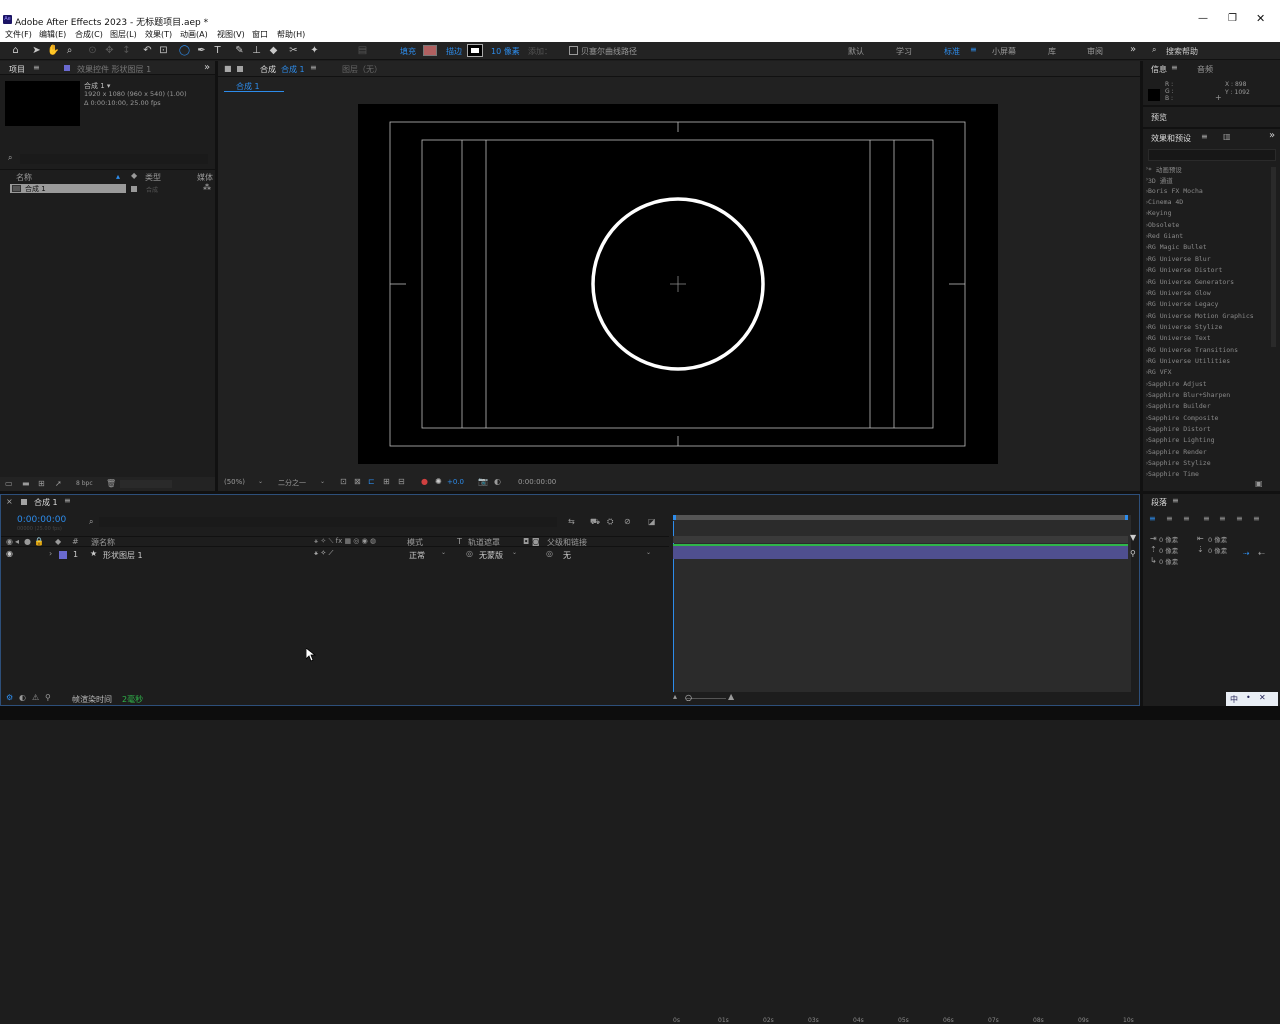 The height and width of the screenshot is (1024, 1280). What do you see at coordinates (1261, 553) in the screenshot?
I see `rtl-direction-icon: ⇠` at bounding box center [1261, 553].